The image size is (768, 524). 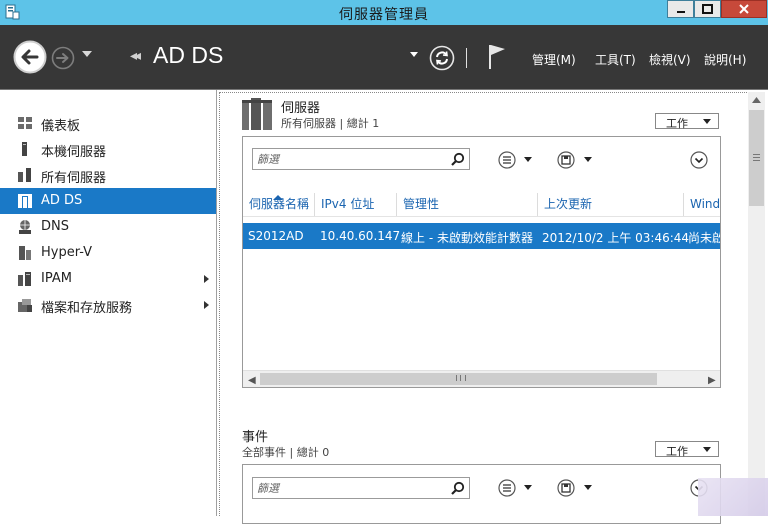 I want to click on events-filter-box, so click(x=361, y=488).